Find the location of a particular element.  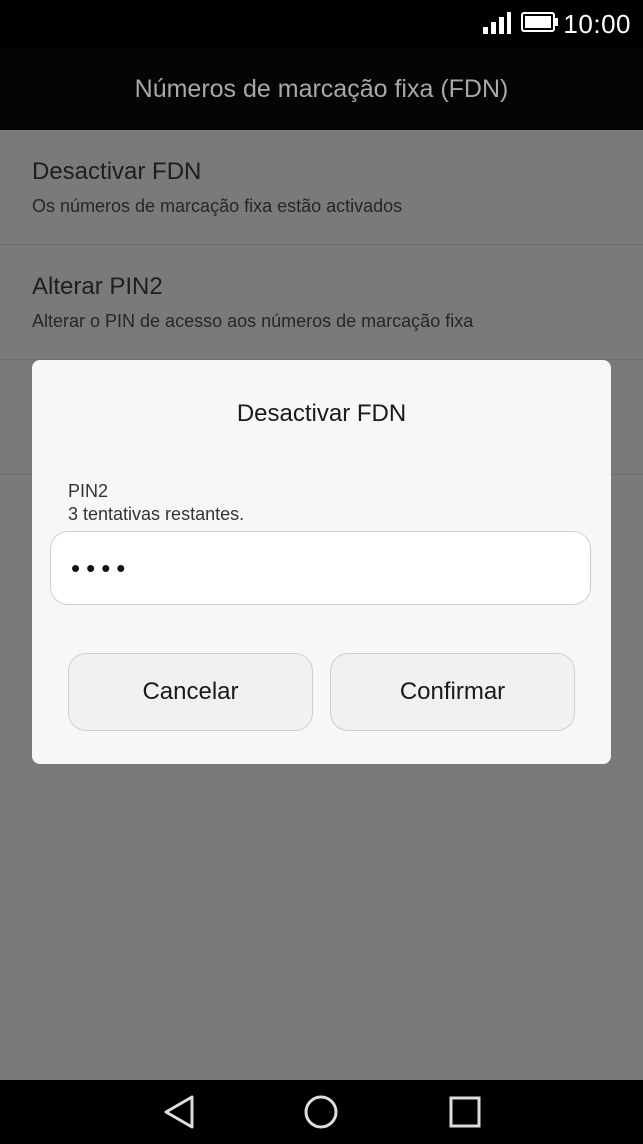

pin-input: •••• is located at coordinates (320, 568).